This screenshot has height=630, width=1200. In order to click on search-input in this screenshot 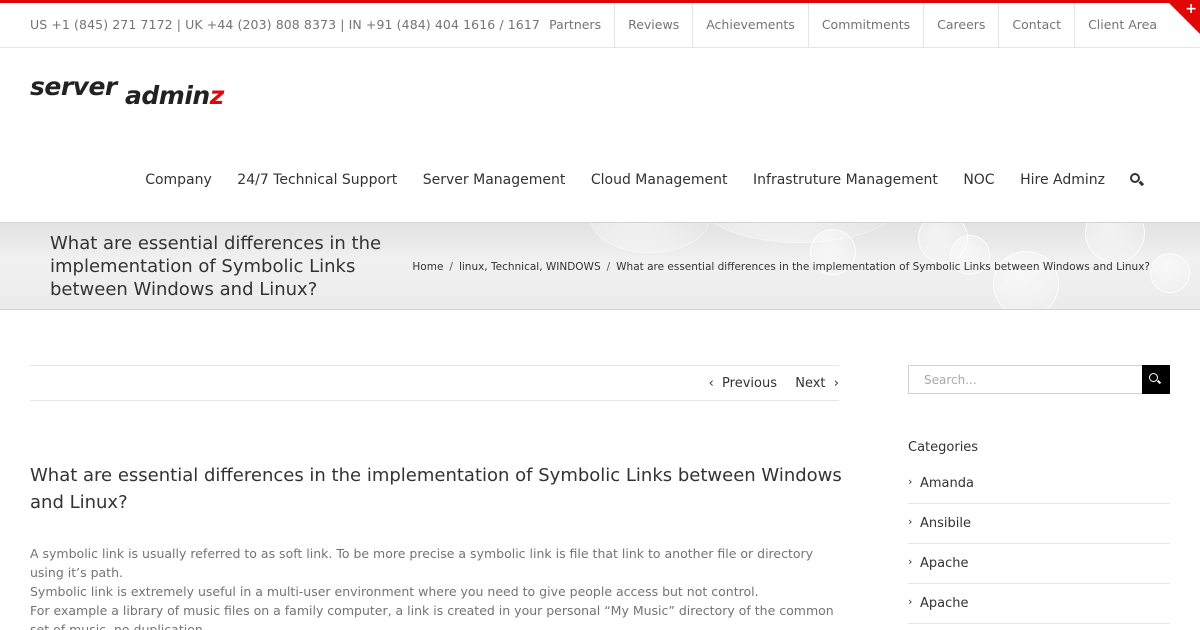, I will do `click(1025, 379)`.